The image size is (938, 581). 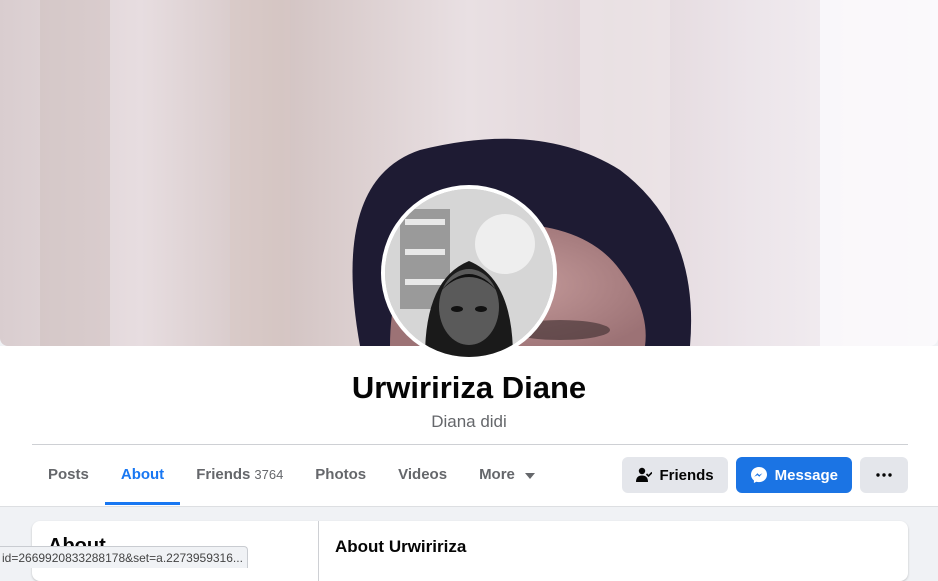 I want to click on tab-label: Friends, so click(x=223, y=474).